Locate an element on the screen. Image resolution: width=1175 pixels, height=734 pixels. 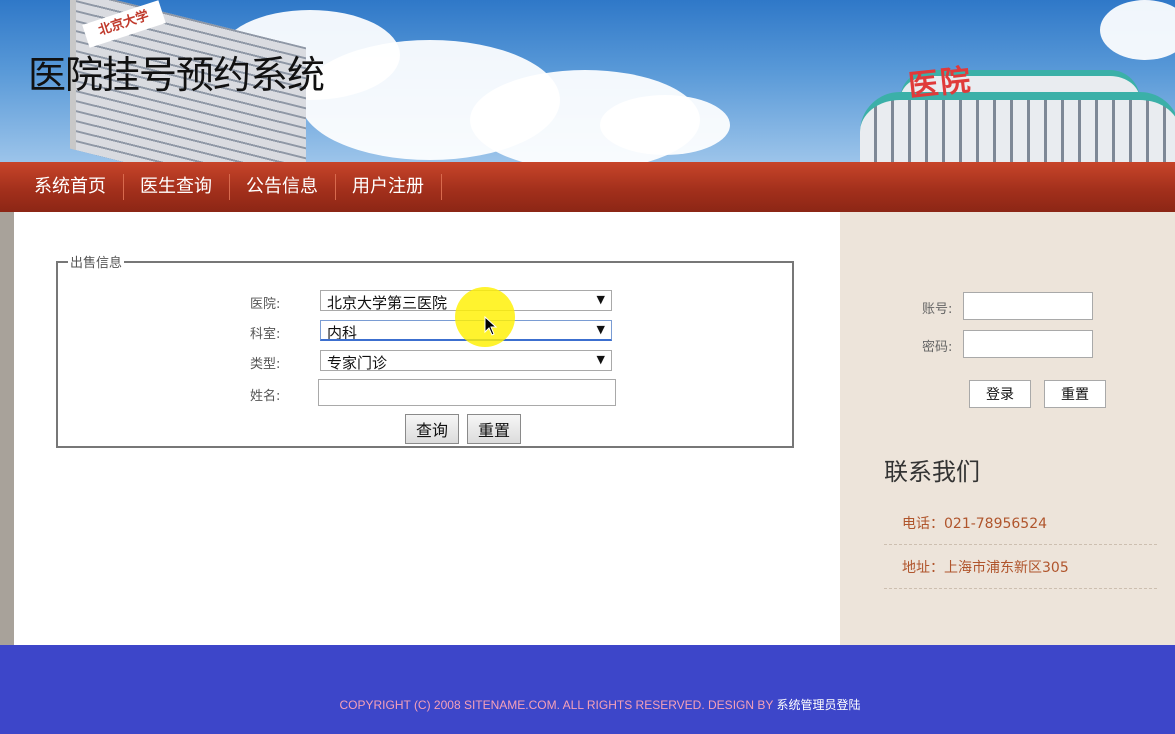
hospital-sign: 医院 is located at coordinates (940, 83).